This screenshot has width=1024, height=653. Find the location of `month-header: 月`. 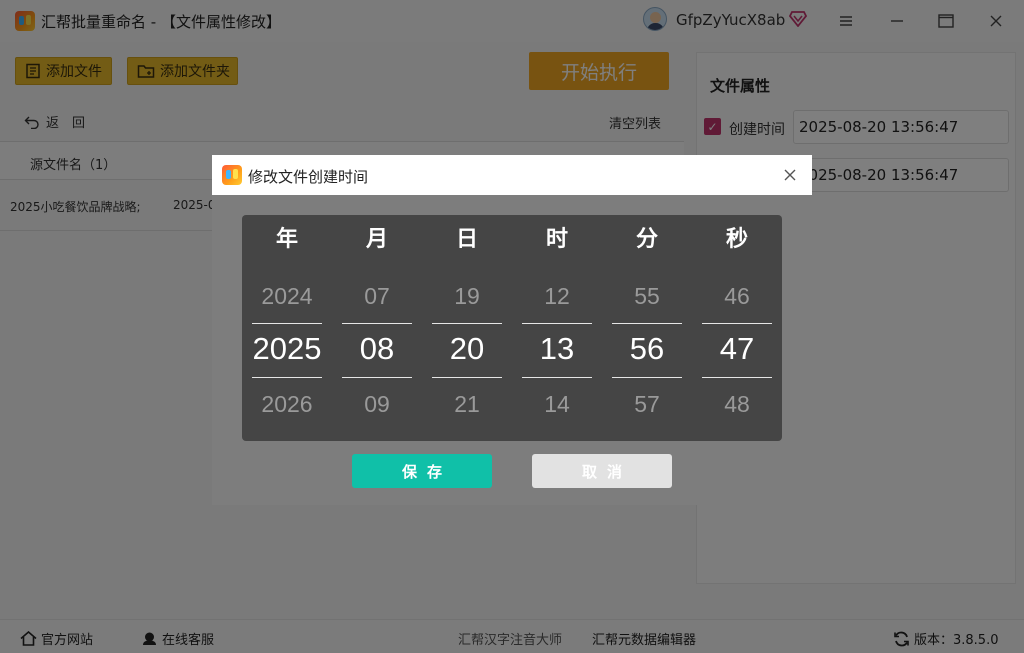

month-header: 月 is located at coordinates (376, 239).